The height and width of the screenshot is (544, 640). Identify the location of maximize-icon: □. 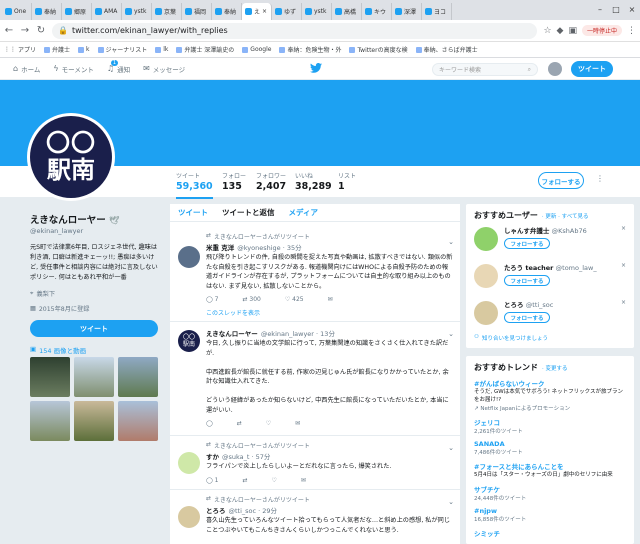
(616, 9).